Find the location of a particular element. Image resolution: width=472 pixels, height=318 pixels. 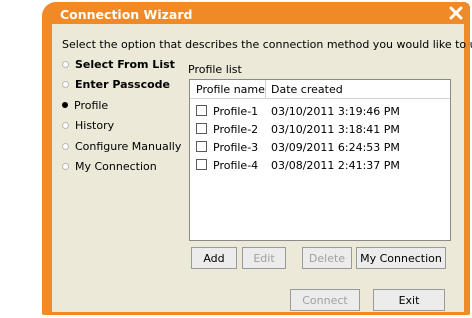

radio-label: Configure Manually is located at coordinates (128, 146).